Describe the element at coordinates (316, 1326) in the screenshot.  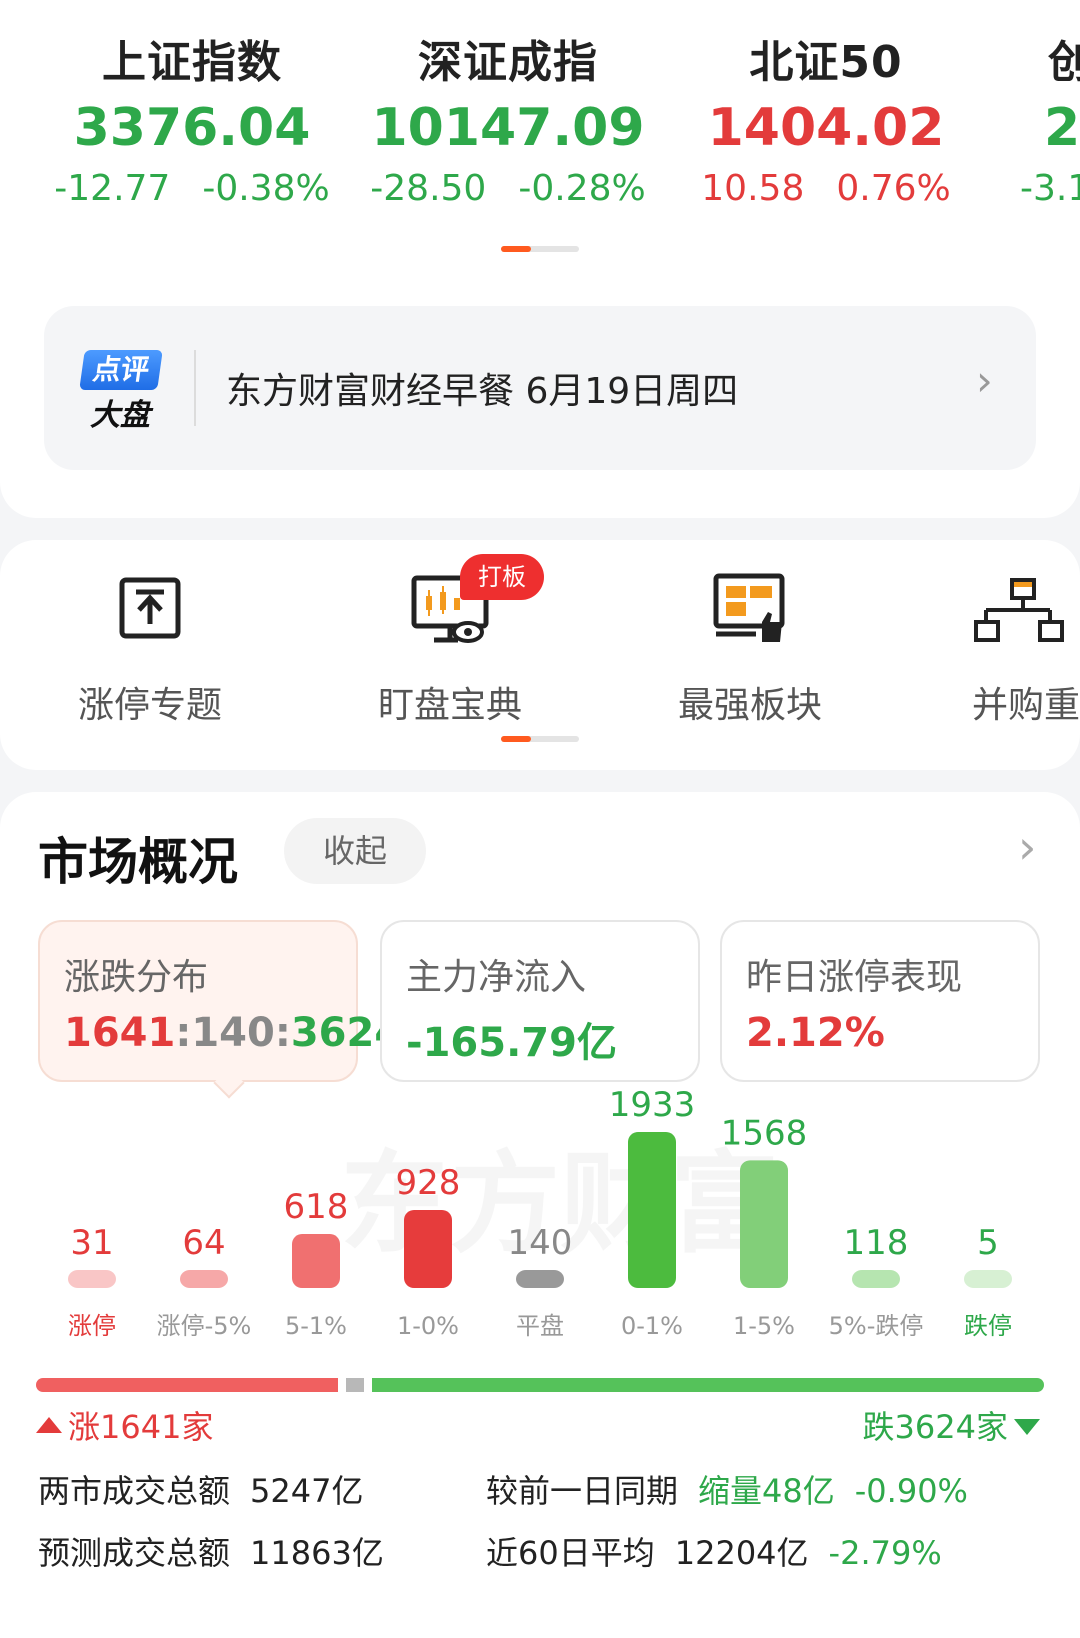
I see `category-label: 5-1%` at that location.